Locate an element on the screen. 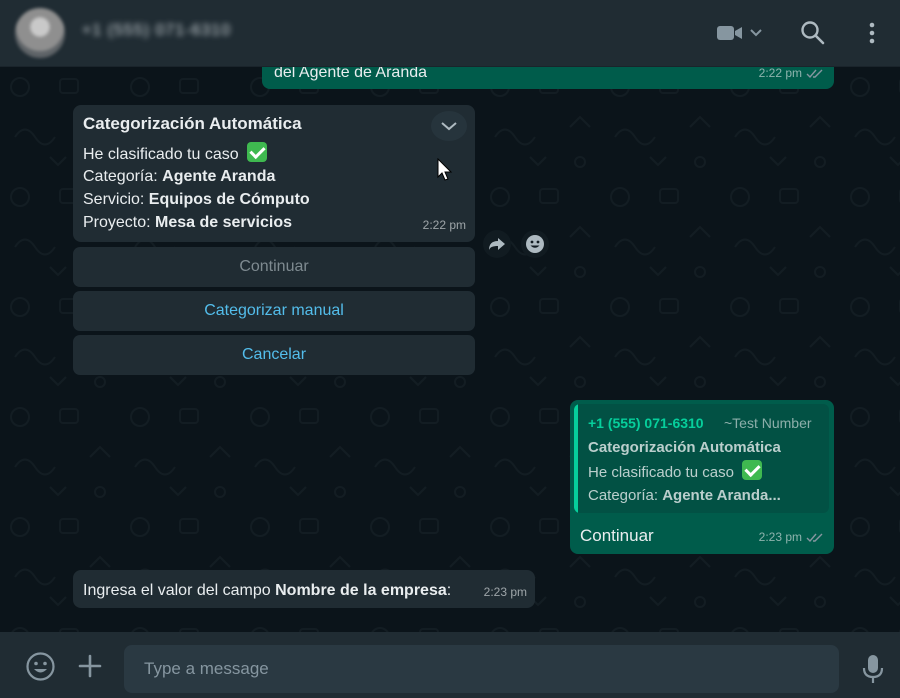 Image resolution: width=900 pixels, height=698 pixels. continuar-button: Continuar is located at coordinates (274, 267).